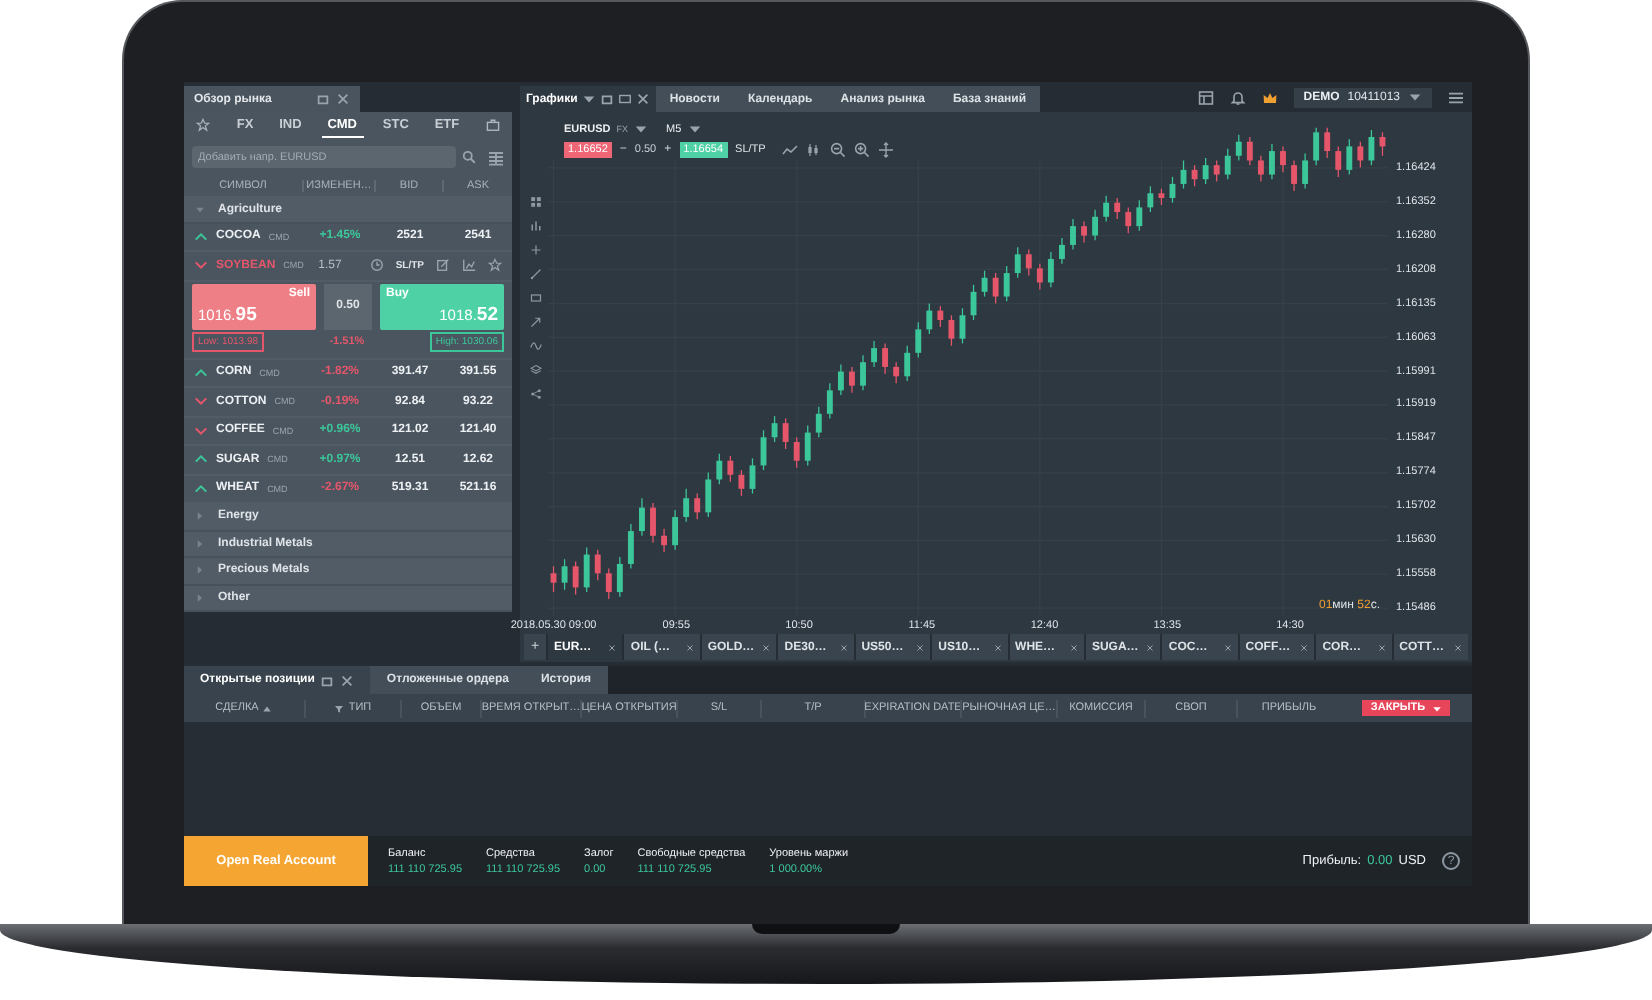 This screenshot has width=1652, height=1000. Describe the element at coordinates (536, 322) in the screenshot. I see `arrow-icon` at that location.